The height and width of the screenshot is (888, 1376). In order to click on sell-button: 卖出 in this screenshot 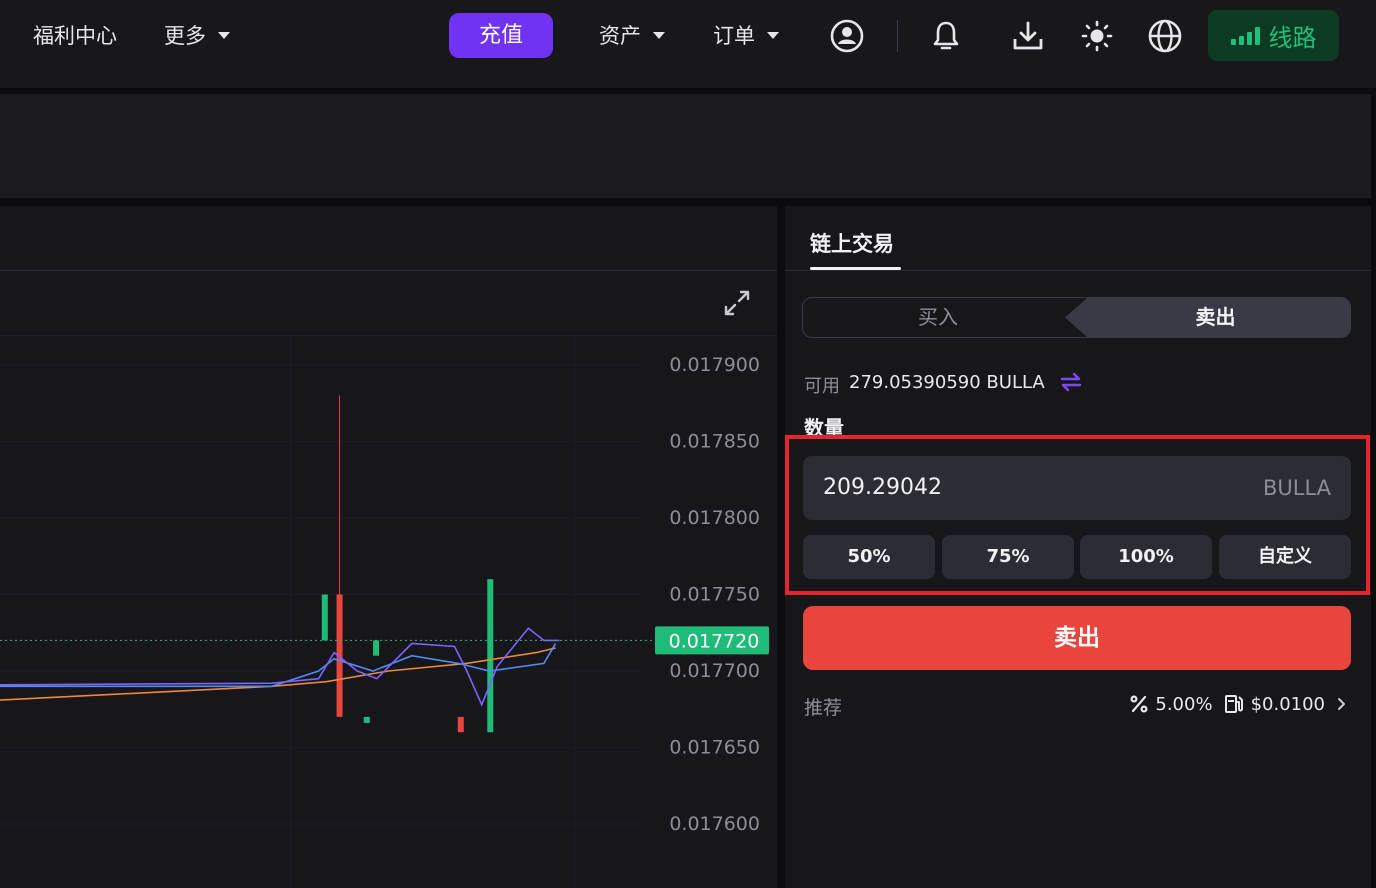, I will do `click(1077, 638)`.